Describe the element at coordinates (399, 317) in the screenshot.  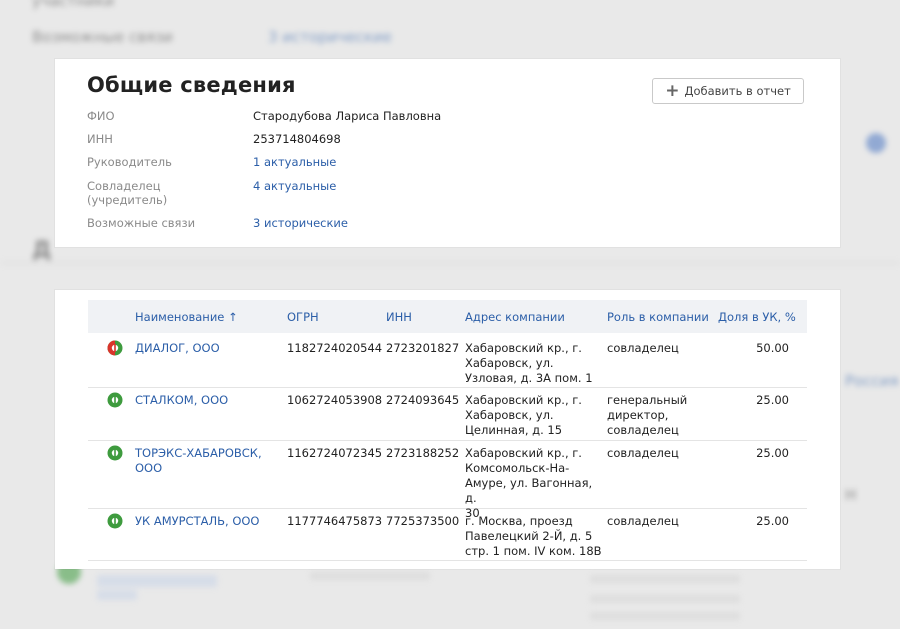
I see `th-inn: ИНН` at that location.